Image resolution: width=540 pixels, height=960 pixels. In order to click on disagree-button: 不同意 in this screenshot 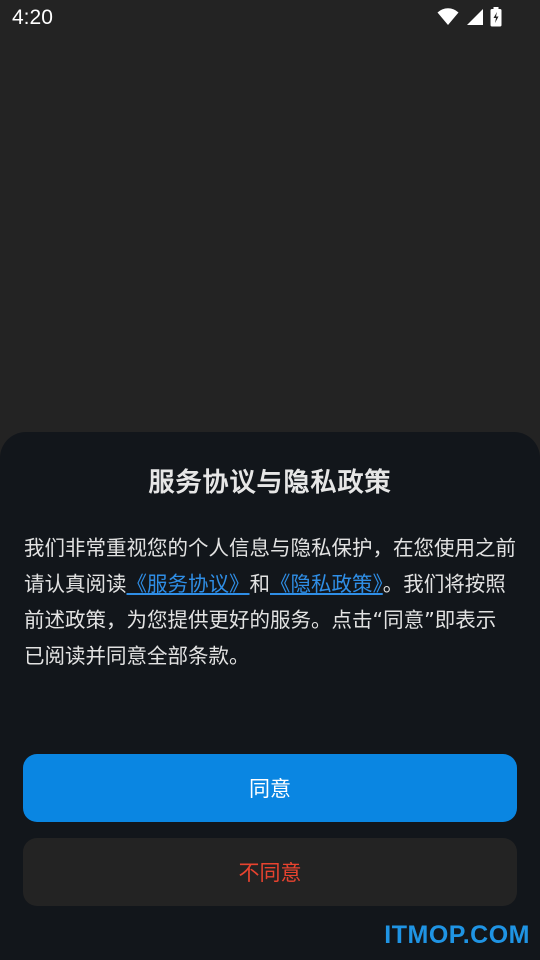, I will do `click(270, 872)`.